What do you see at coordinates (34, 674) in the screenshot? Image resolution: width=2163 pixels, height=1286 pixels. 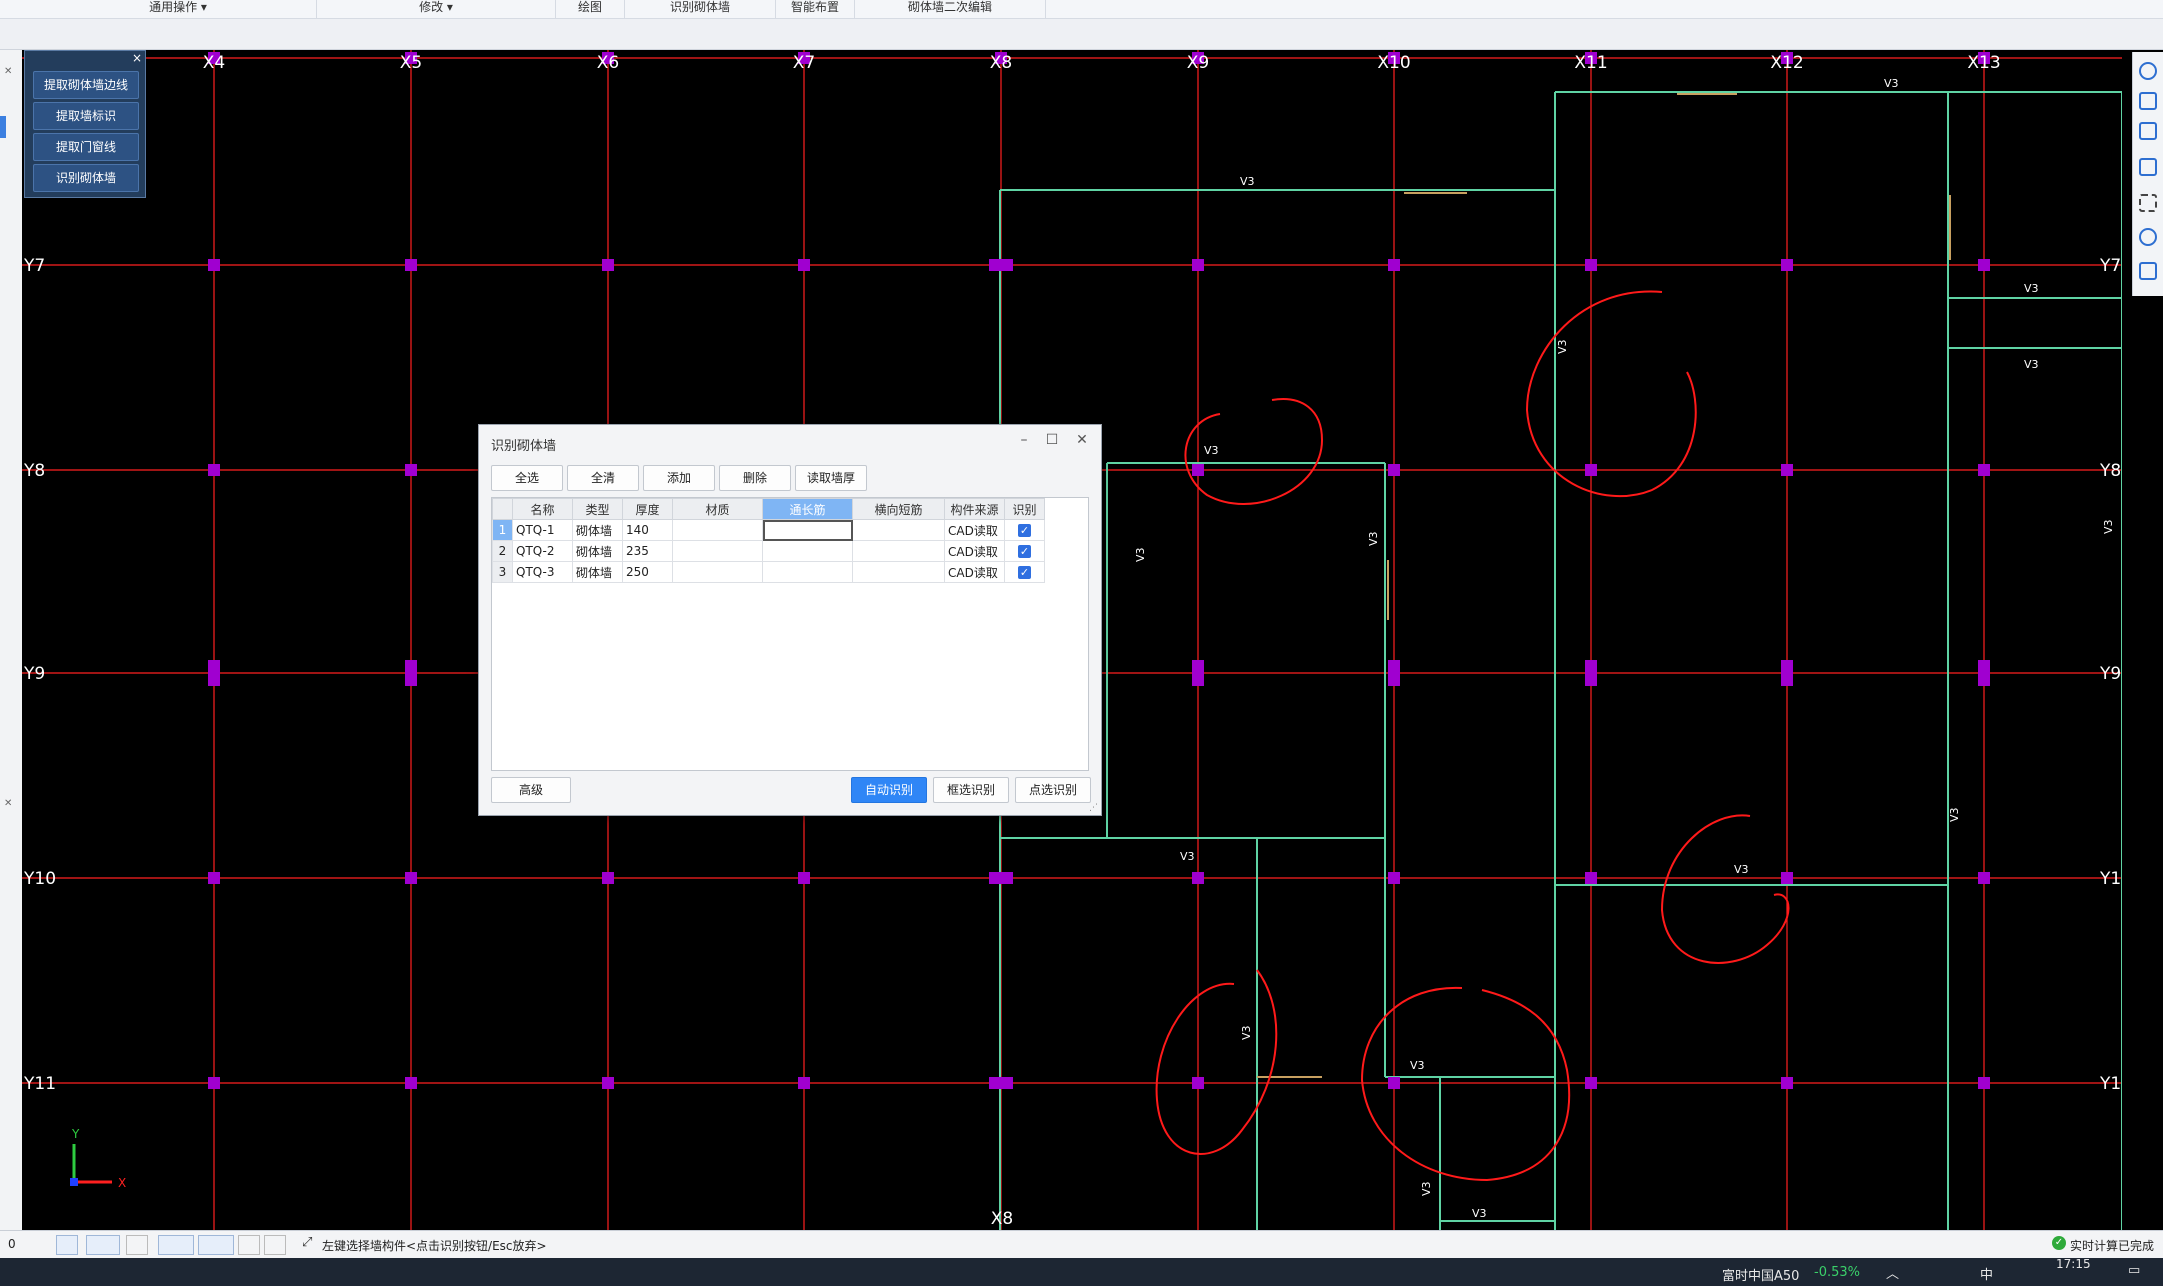 I see `y-axis-label: Y9` at bounding box center [34, 674].